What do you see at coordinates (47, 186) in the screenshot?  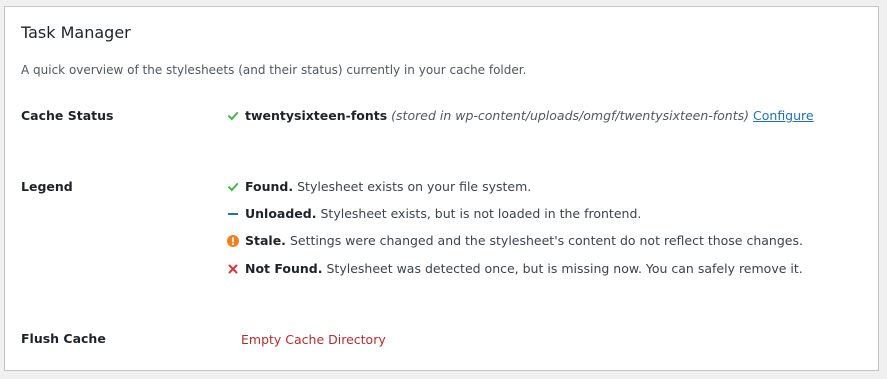 I see `legend-label: Legend` at bounding box center [47, 186].